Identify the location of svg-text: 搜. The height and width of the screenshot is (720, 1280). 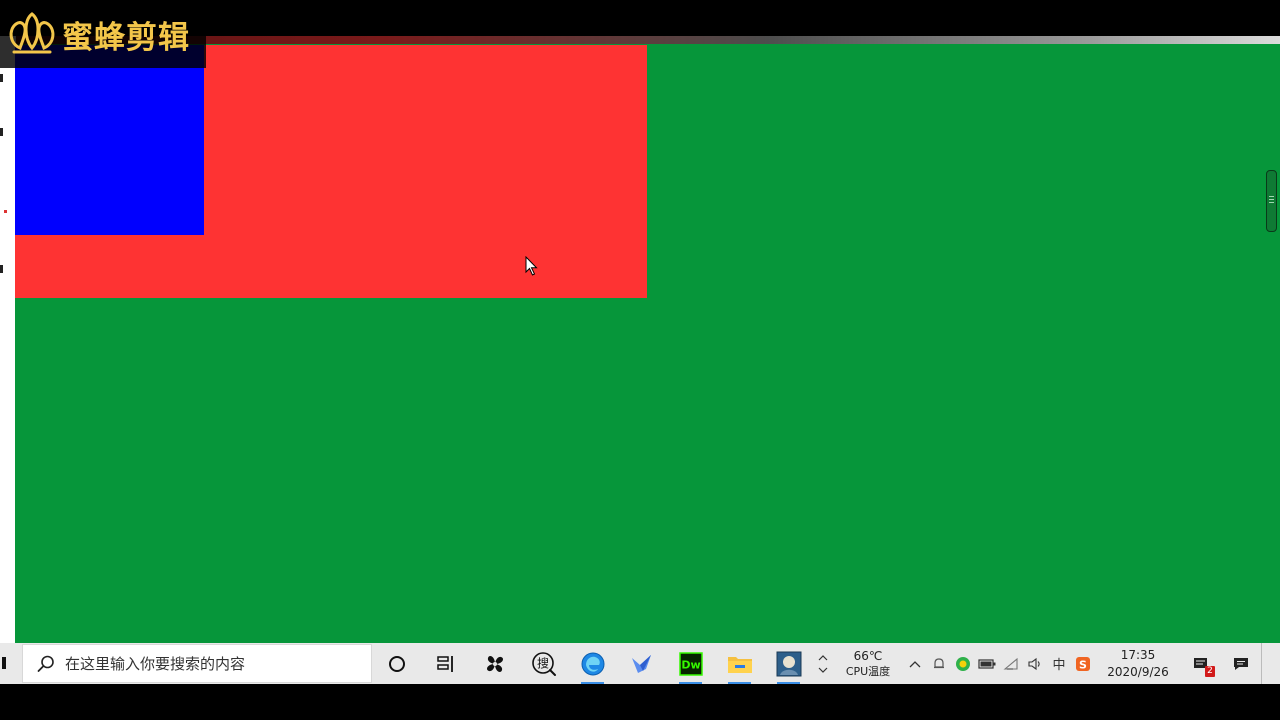
(542, 662).